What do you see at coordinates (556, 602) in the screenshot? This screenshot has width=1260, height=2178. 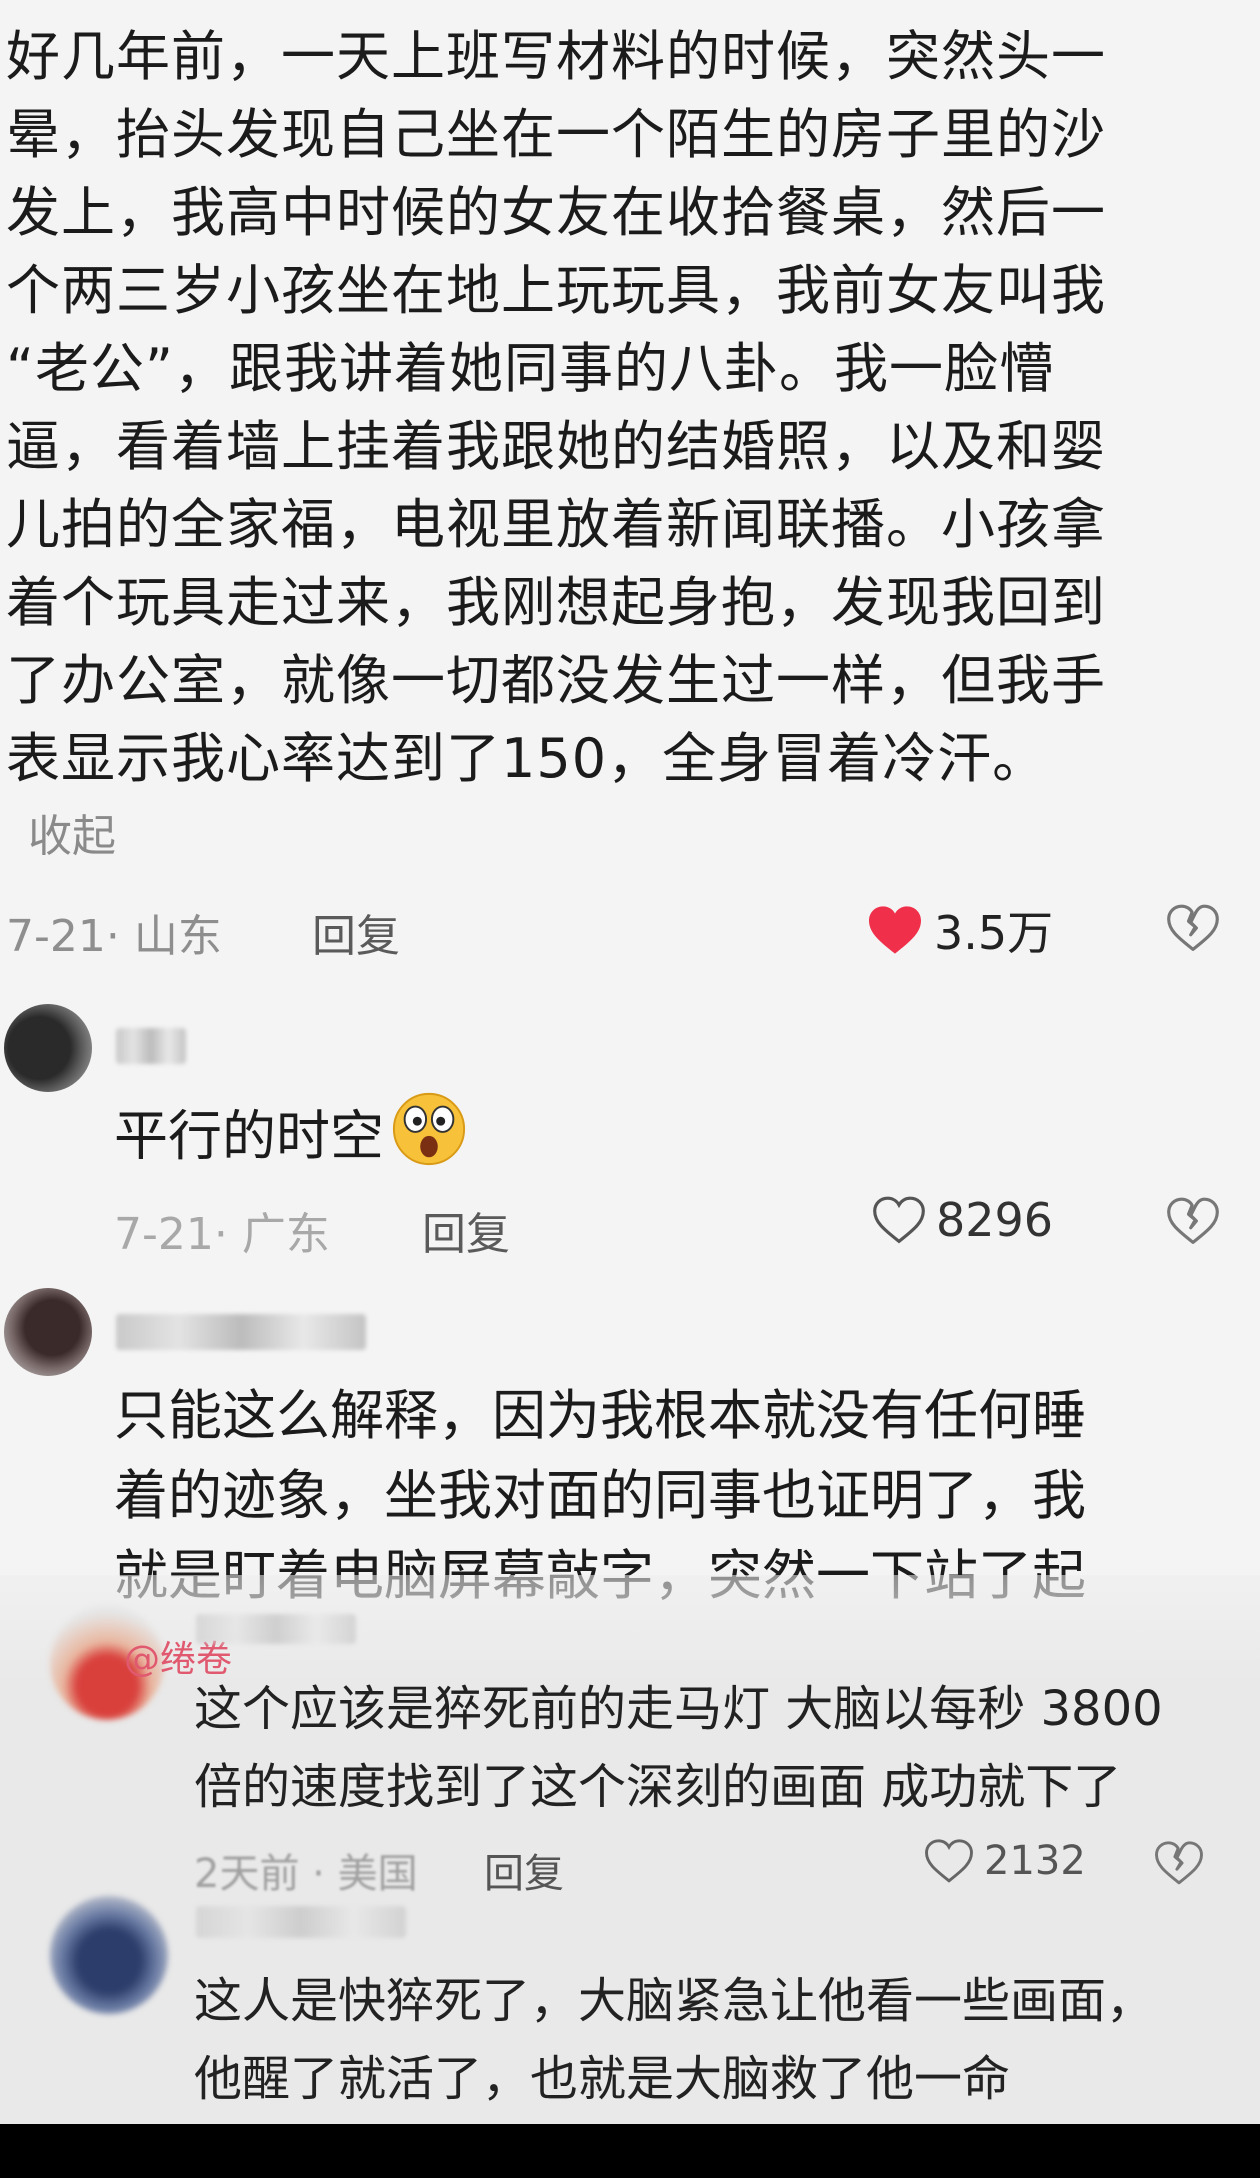 I see `post-line: 着个玩具走过来，我刚想起身抱，发现我回到` at bounding box center [556, 602].